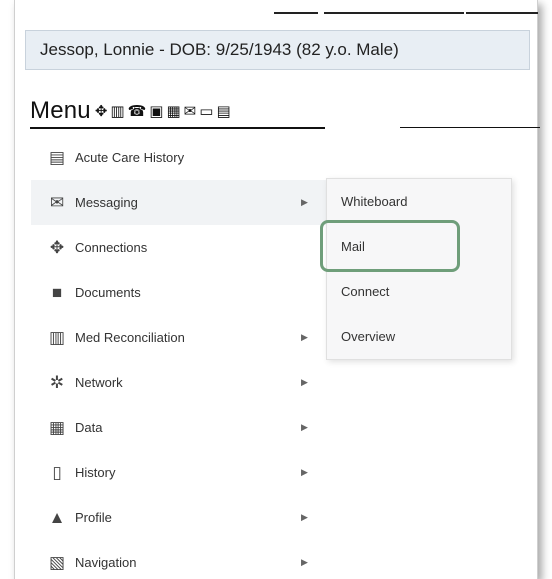 The width and height of the screenshot is (552, 579). I want to click on mail-icon: ✉, so click(190, 111).